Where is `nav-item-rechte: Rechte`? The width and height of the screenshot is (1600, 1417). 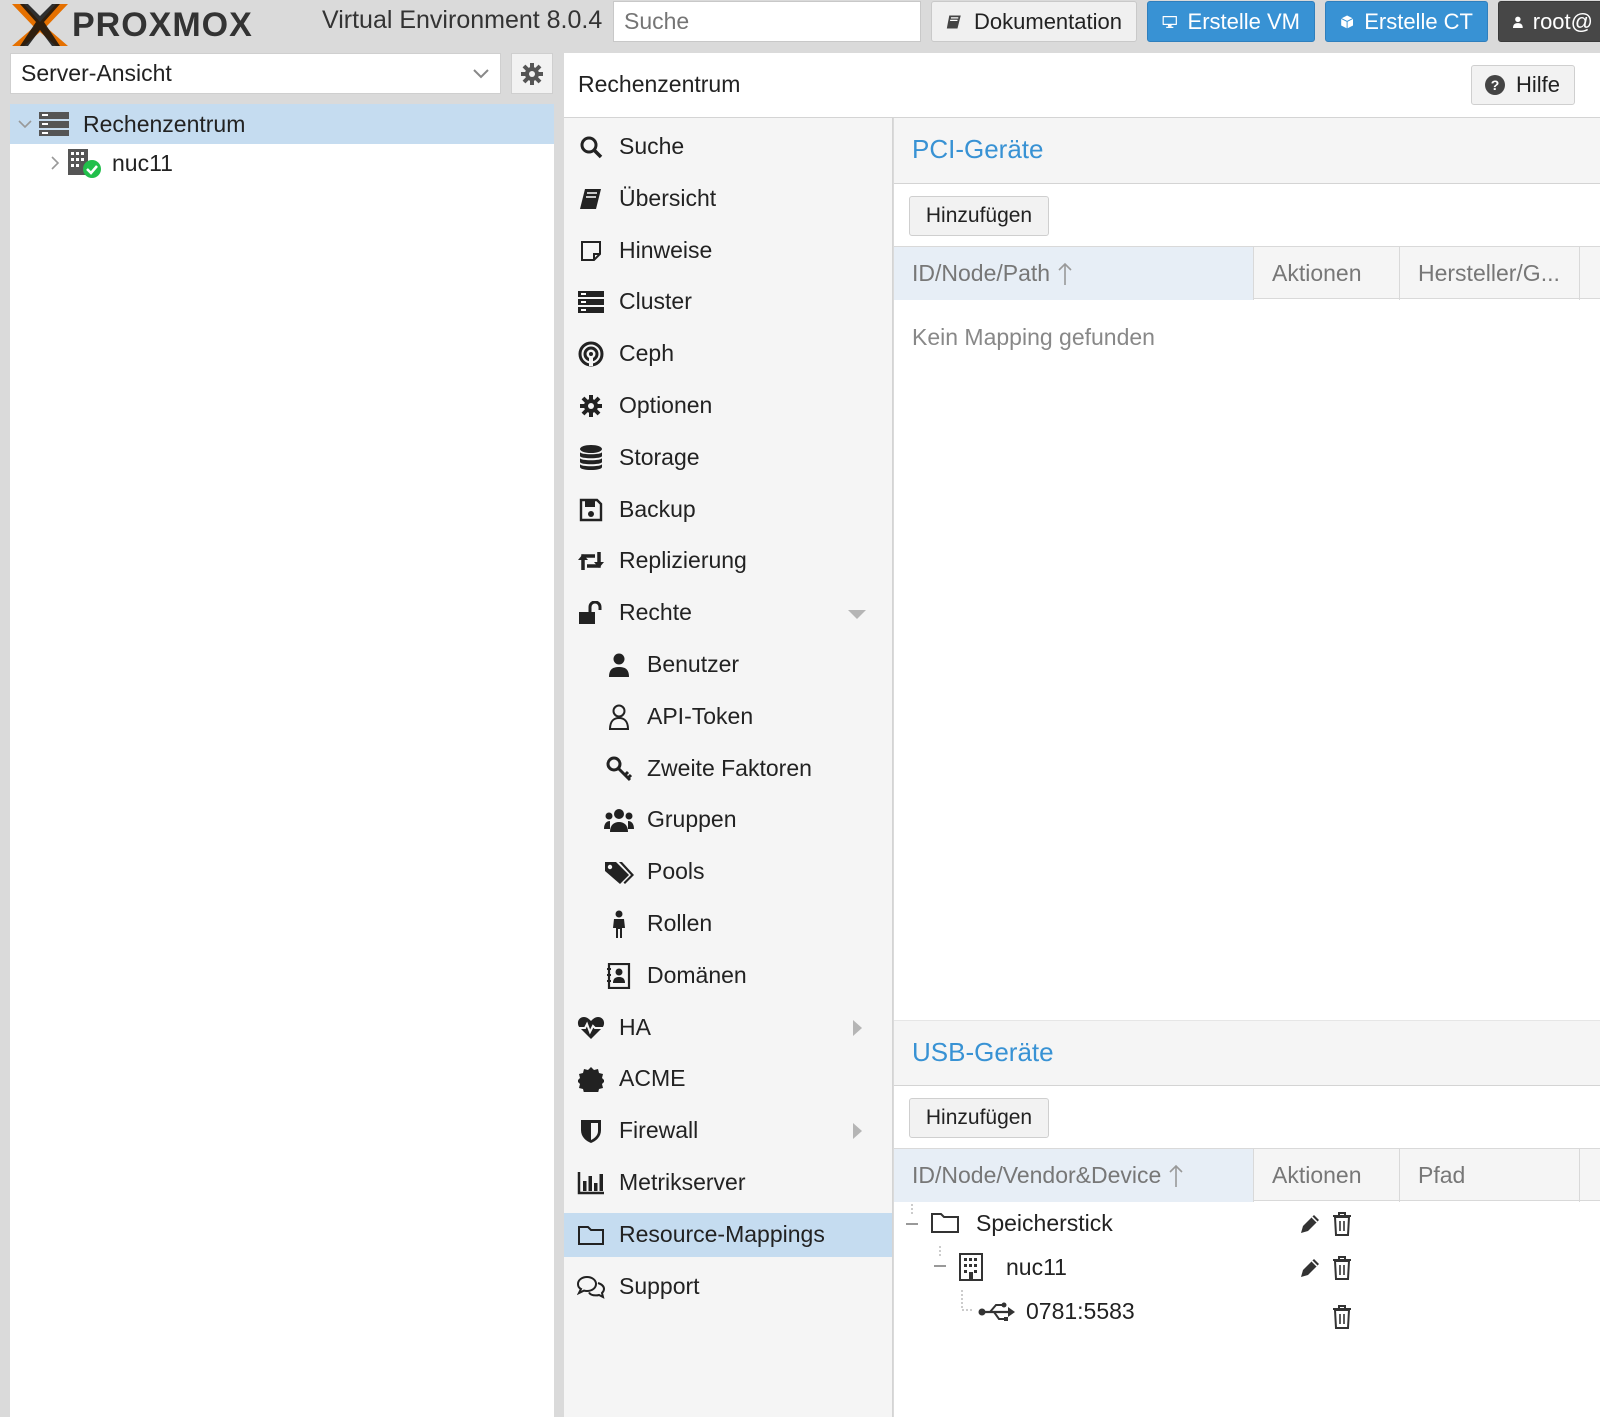
nav-item-rechte: Rechte is located at coordinates (728, 613).